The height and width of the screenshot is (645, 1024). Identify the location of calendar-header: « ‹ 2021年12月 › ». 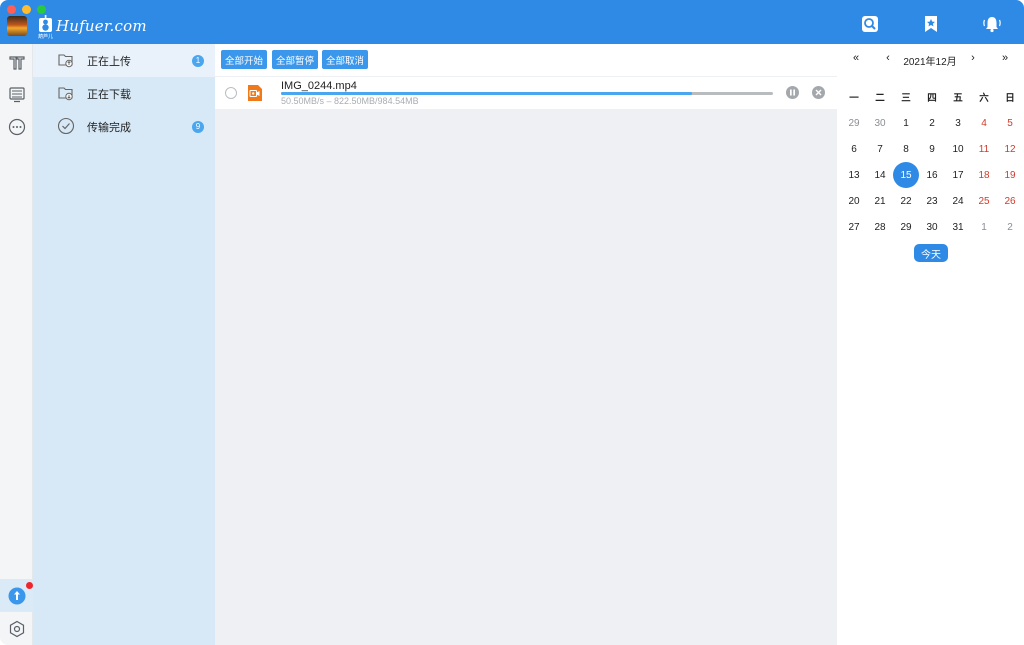
(930, 60).